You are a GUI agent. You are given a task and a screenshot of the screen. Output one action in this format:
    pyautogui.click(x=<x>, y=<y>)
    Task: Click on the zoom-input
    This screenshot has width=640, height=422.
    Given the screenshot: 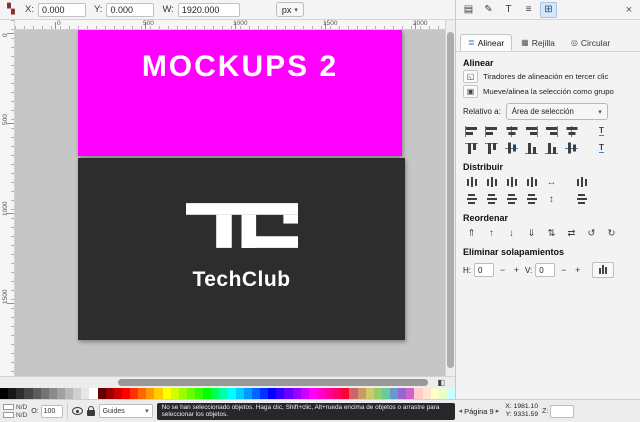 What is the action you would take?
    pyautogui.click(x=562, y=411)
    